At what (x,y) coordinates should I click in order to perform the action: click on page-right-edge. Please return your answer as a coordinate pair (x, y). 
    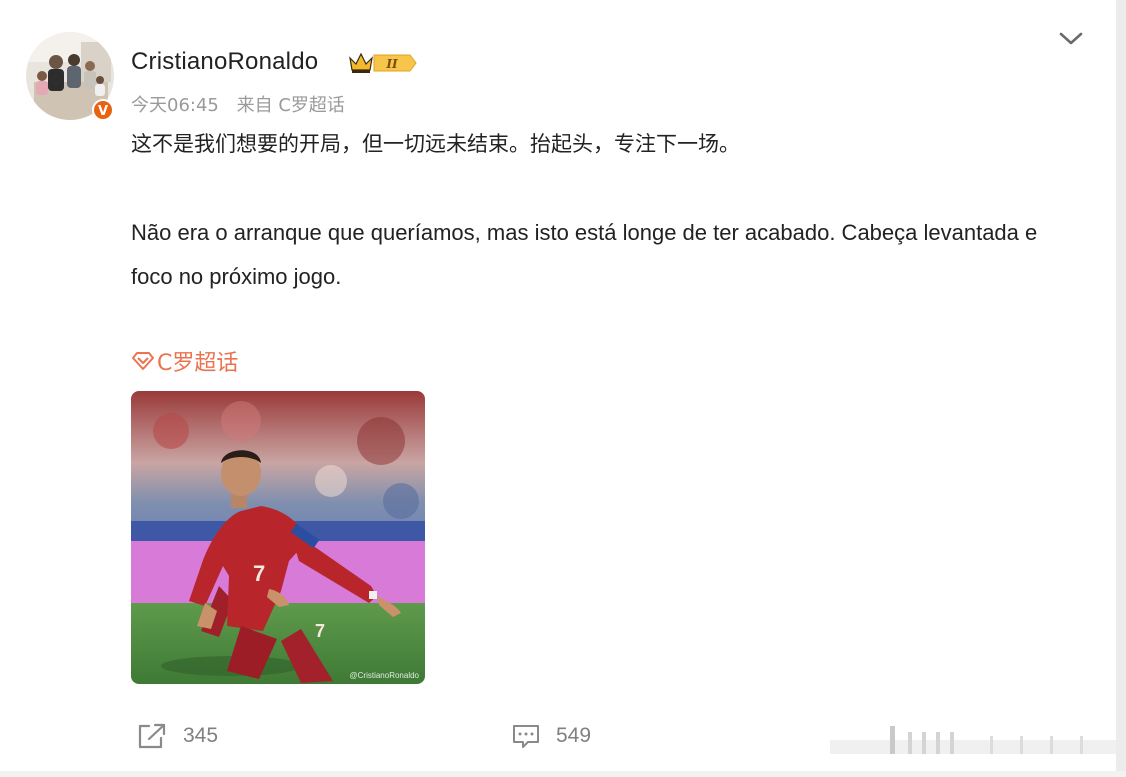
    Looking at the image, I should click on (1121, 388).